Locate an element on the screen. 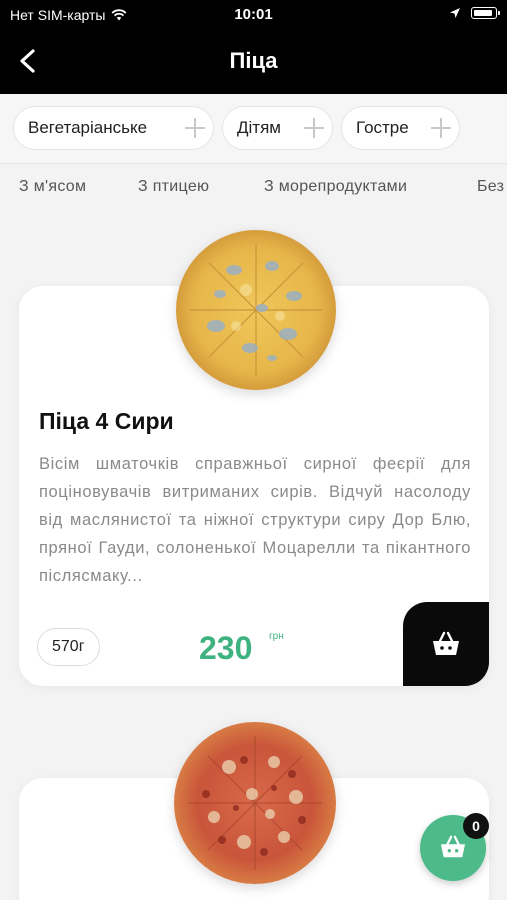 The image size is (507, 900). filter-chip-vegetarian: Вегетаріанське is located at coordinates (113, 128).